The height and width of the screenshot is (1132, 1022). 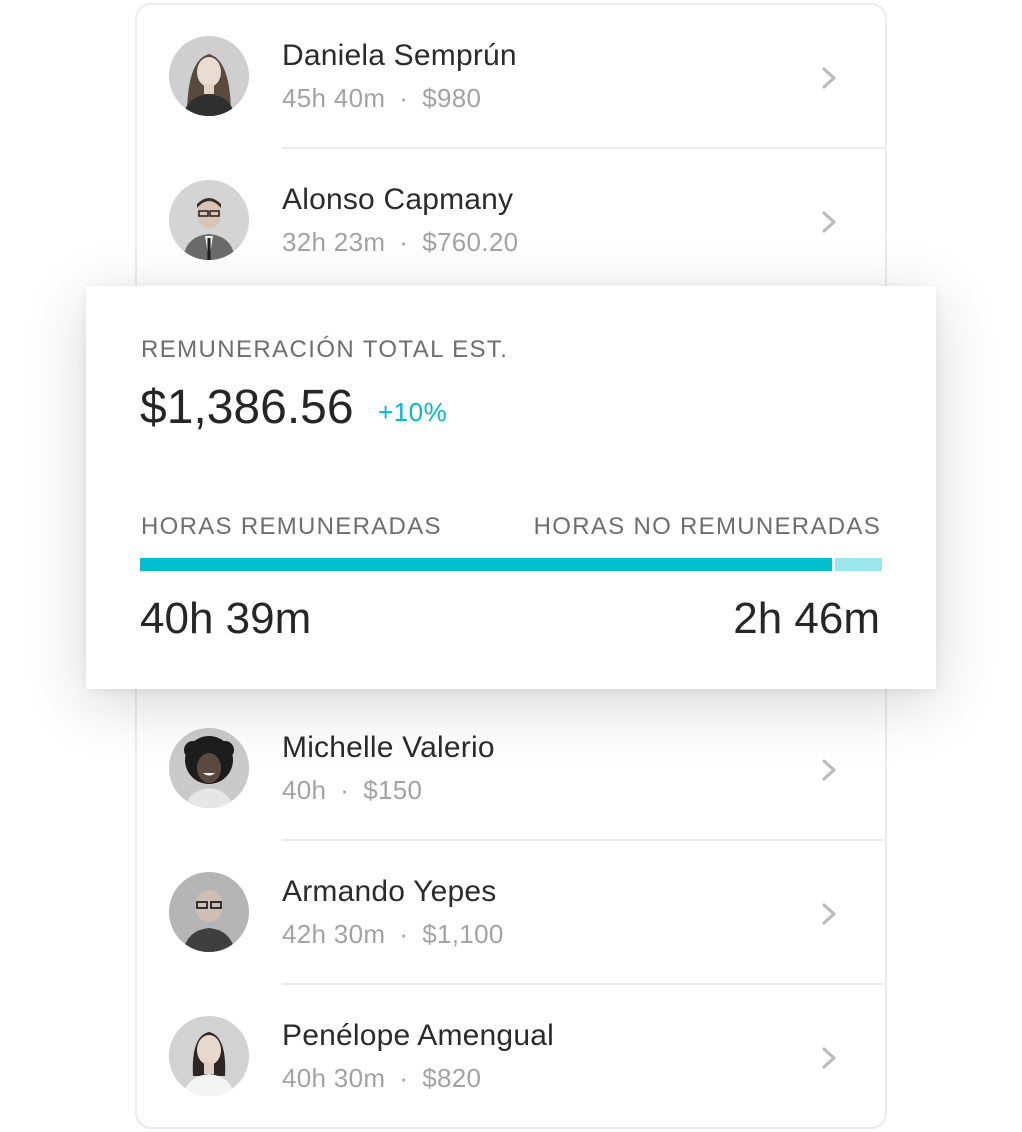 What do you see at coordinates (325, 349) in the screenshot?
I see `summary-title: REMUNERACIÓN TOTAL EST.` at bounding box center [325, 349].